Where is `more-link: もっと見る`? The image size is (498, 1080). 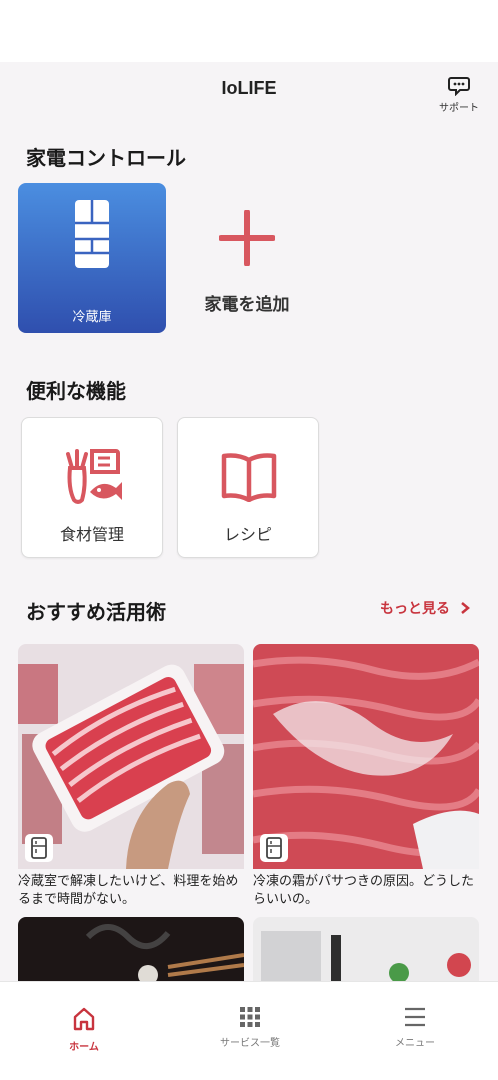 more-link: もっと見る is located at coordinates (426, 608).